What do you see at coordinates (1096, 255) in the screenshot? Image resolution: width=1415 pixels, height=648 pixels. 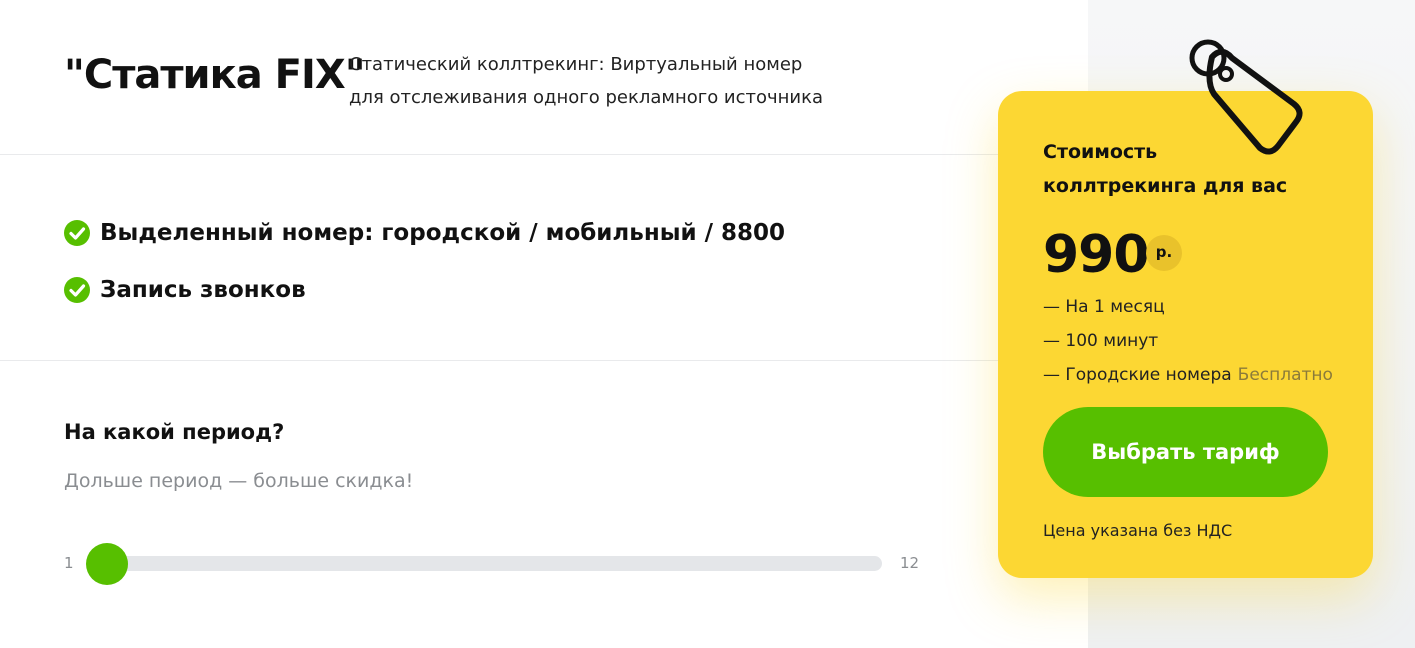 I see `price-value: 990` at bounding box center [1096, 255].